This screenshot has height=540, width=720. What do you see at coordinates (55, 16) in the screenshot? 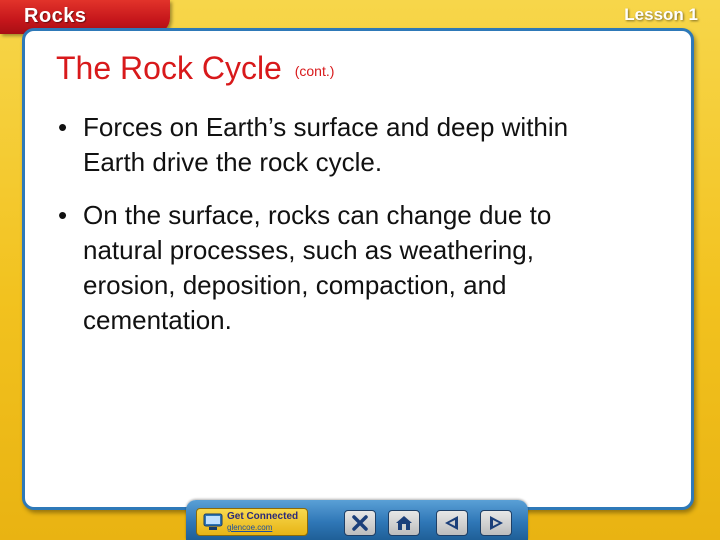
I see `chapter-tab-label: Rocks` at bounding box center [55, 16].